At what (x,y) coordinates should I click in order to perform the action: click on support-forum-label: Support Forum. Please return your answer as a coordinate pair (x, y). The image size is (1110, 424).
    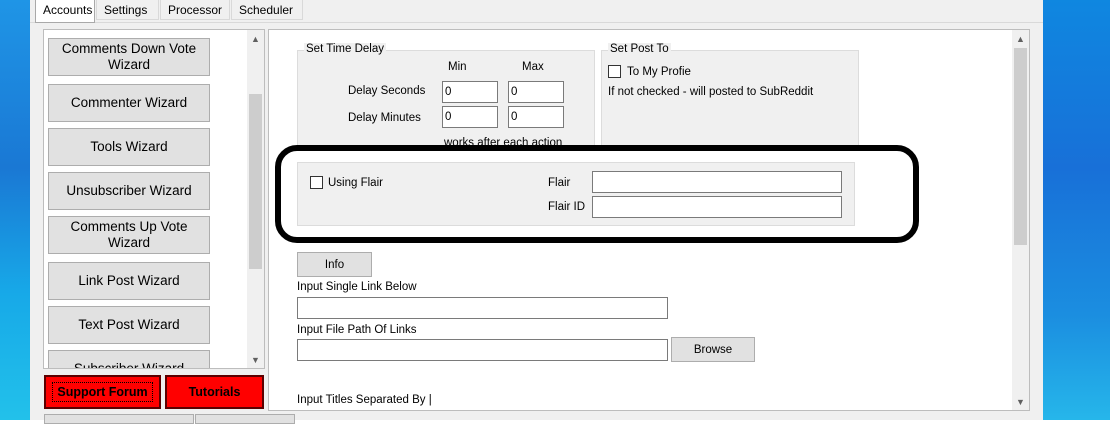
    Looking at the image, I should click on (102, 392).